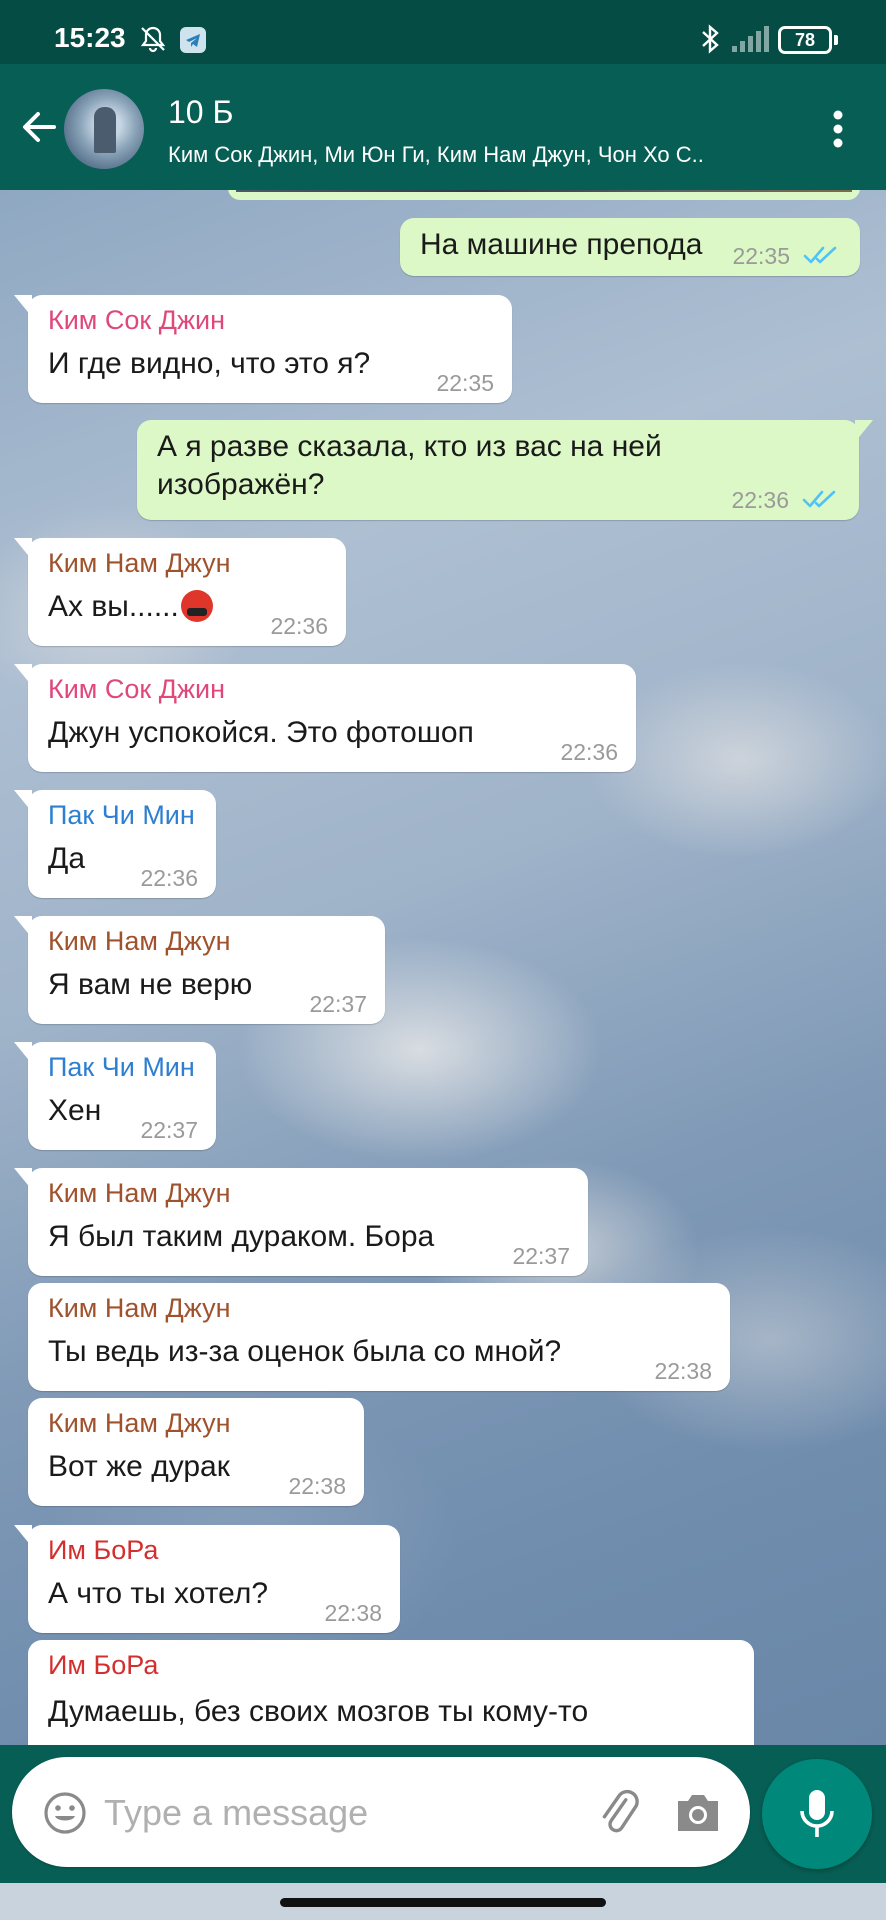 The image size is (886, 1920). What do you see at coordinates (150, 984) in the screenshot?
I see `message-text: Я вам не верю` at bounding box center [150, 984].